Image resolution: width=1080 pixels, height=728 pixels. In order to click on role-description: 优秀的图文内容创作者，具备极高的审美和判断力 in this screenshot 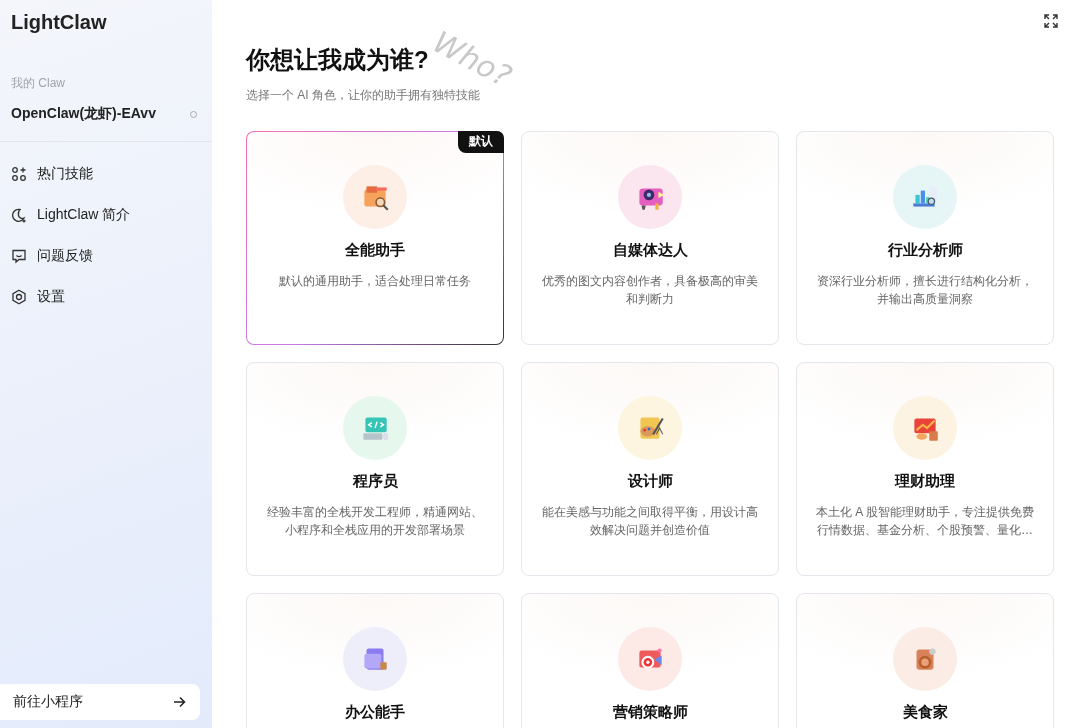, I will do `click(650, 290)`.